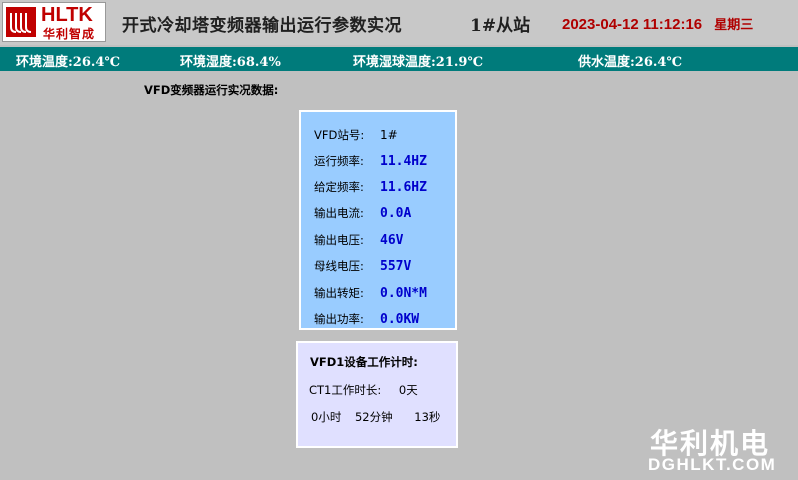  I want to click on vfd-row-output-torque: 输出转矩: 0.0N*M, so click(370, 291).